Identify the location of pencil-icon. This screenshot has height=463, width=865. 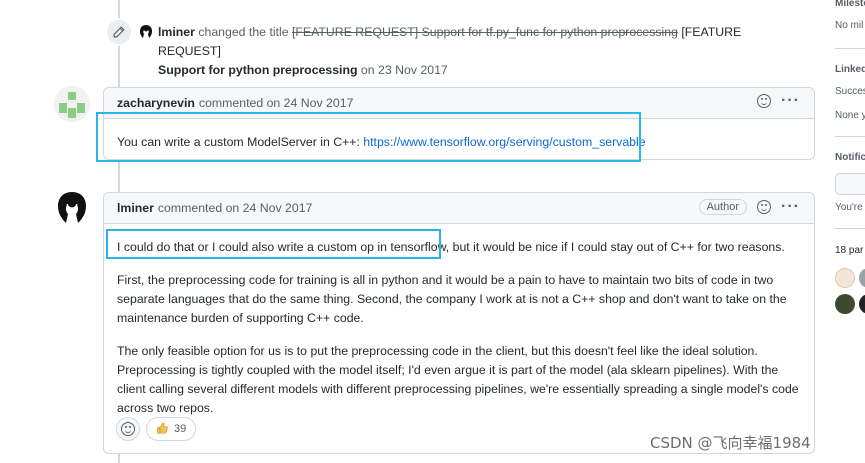
(119, 32).